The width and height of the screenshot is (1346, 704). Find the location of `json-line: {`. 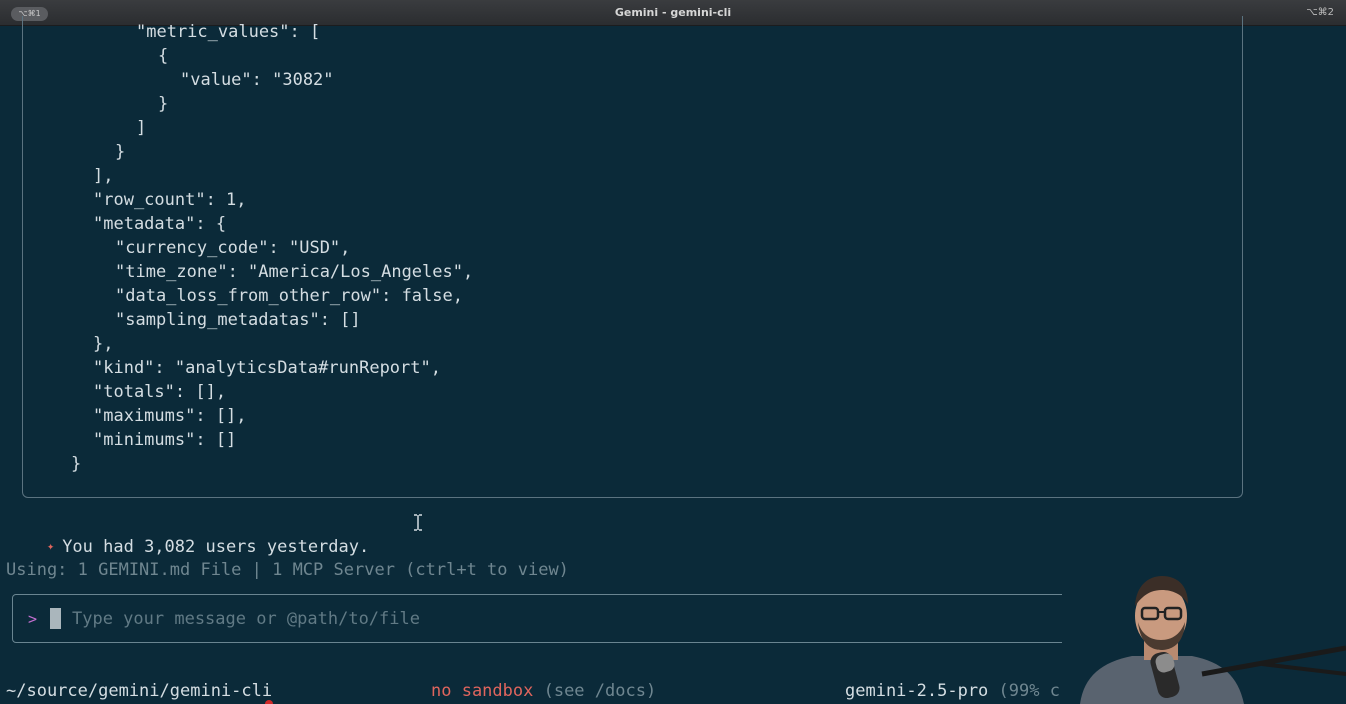

json-line: { is located at coordinates (163, 56).